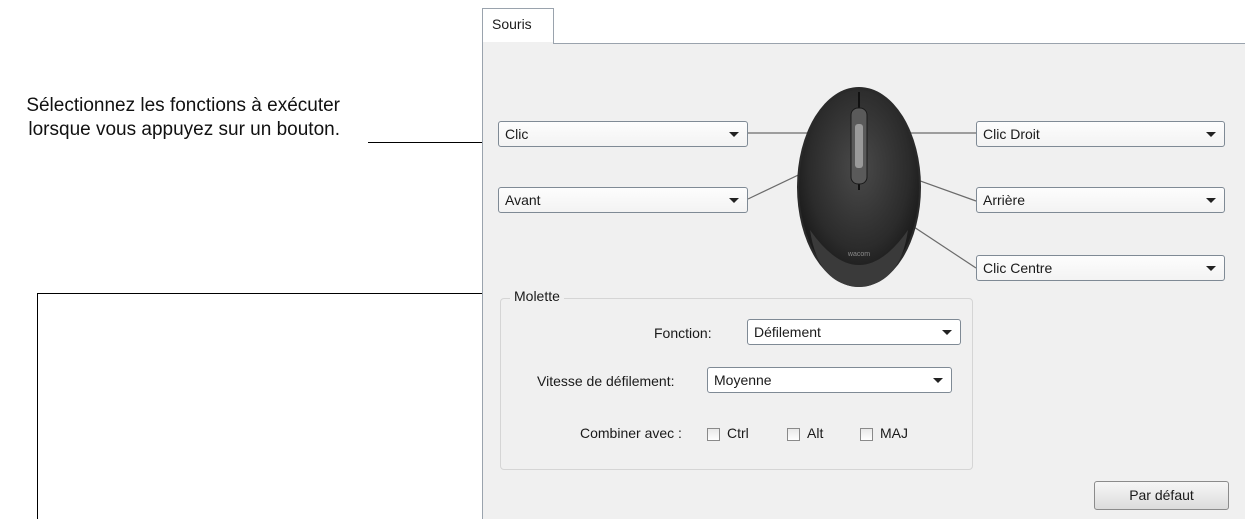 The height and width of the screenshot is (519, 1245). I want to click on tab-souris: Souris, so click(518, 26).